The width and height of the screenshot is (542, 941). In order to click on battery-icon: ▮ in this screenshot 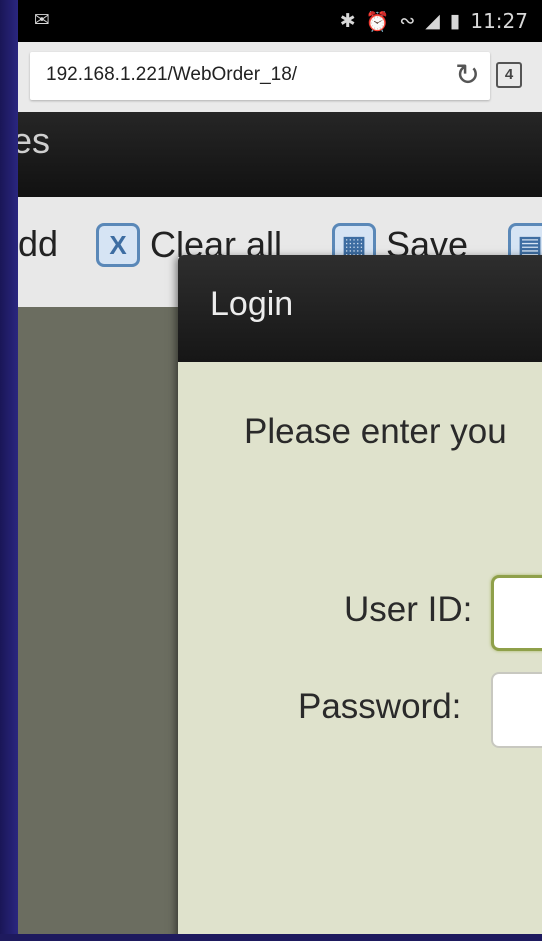, I will do `click(455, 21)`.